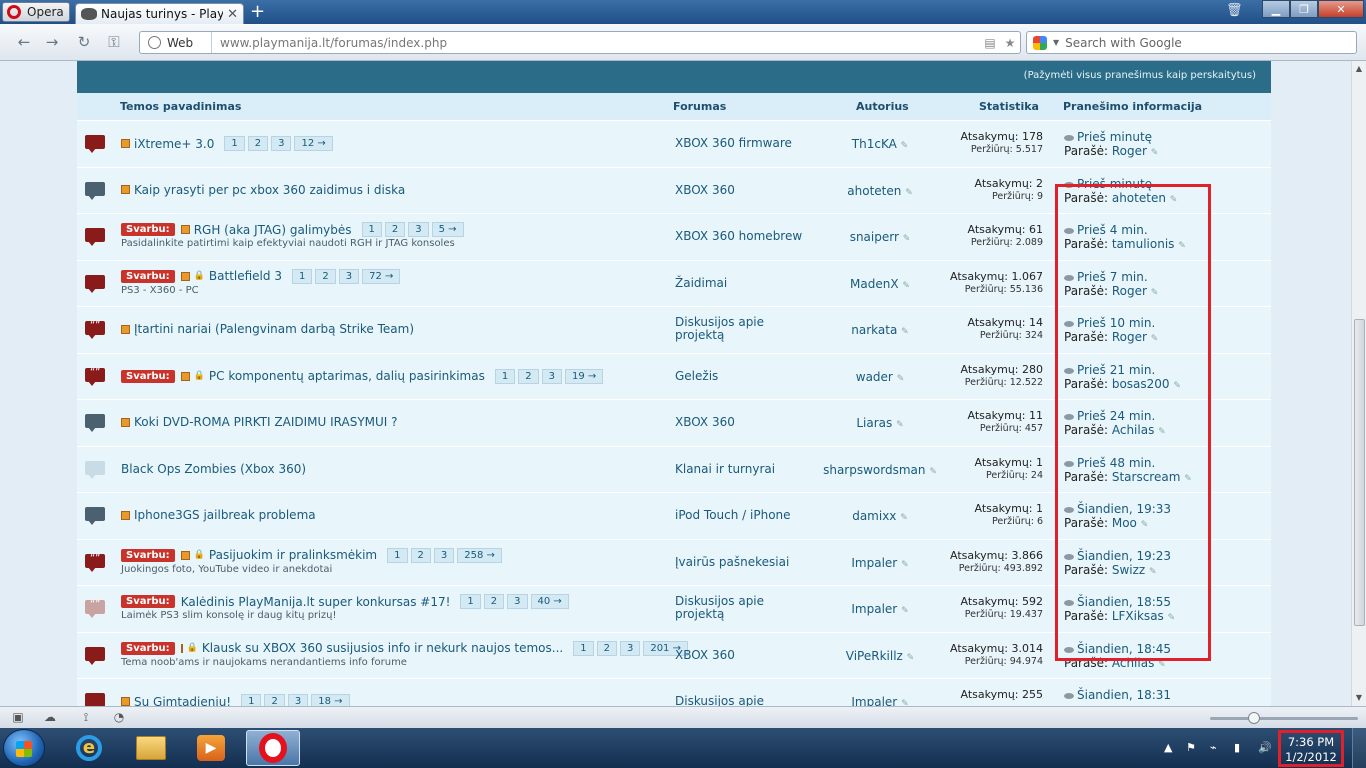  Describe the element at coordinates (447, 229) in the screenshot. I see `page-link: 5 →` at that location.